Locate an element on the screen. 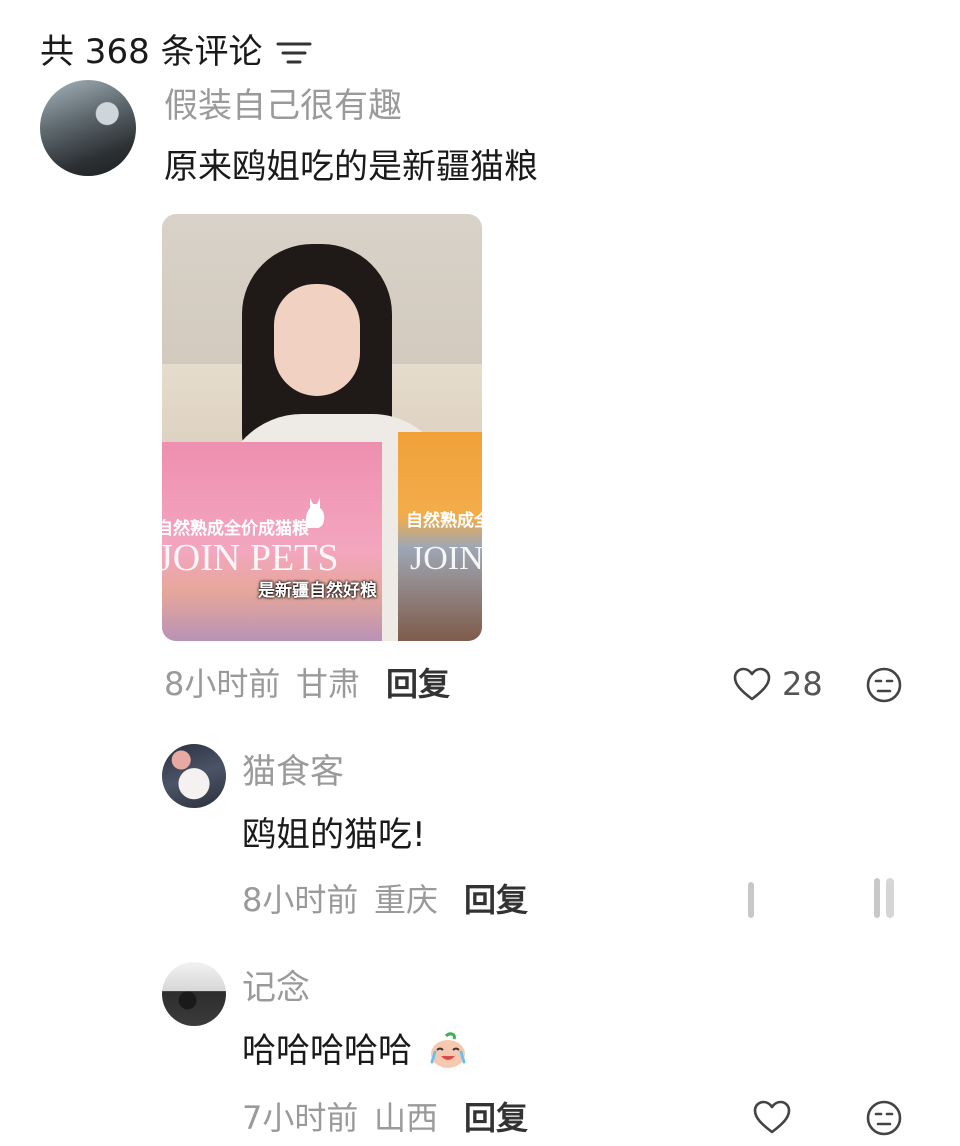 This screenshot has width=960, height=1146. comment-image: 自然熟成全价成猫粮 JOIN PETS 自然熟成全价 JOIN 是新疆自然好粮 is located at coordinates (322, 427).